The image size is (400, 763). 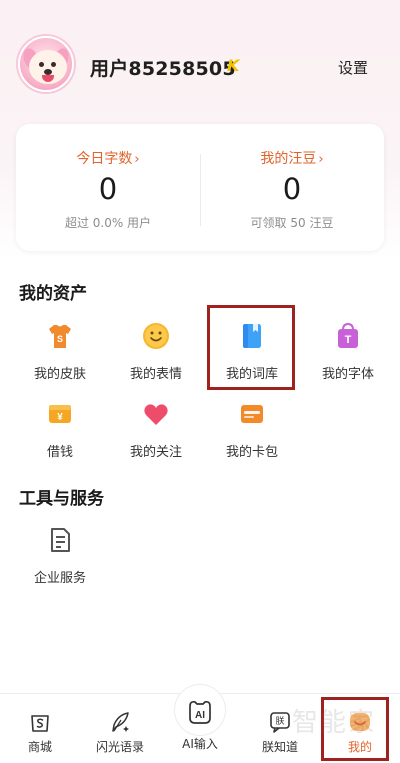 I want to click on my-beans-label: 我的汪豆, so click(x=288, y=159).